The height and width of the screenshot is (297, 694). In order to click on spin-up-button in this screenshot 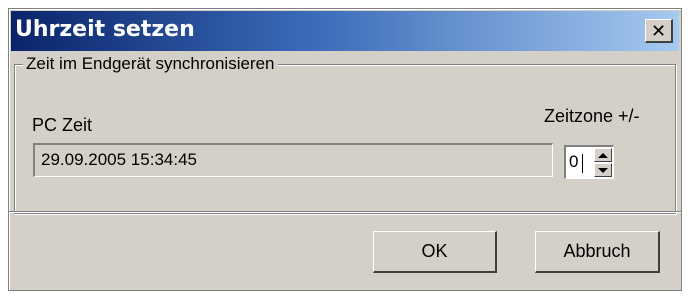, I will do `click(603, 155)`.